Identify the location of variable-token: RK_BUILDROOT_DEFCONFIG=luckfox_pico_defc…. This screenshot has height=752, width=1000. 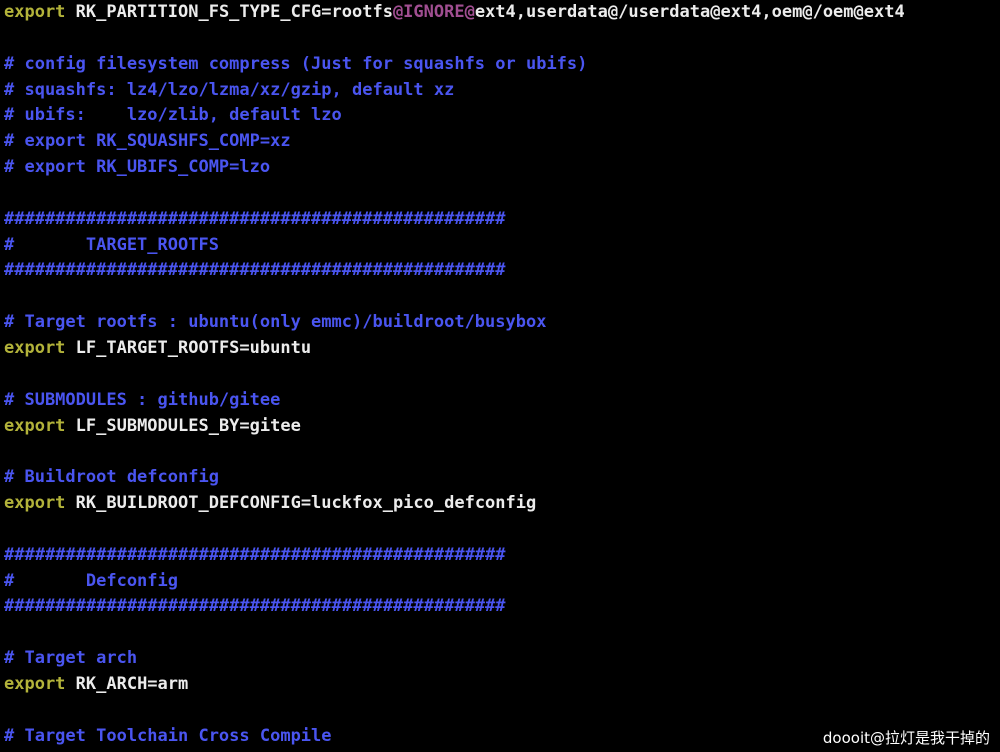
(301, 503).